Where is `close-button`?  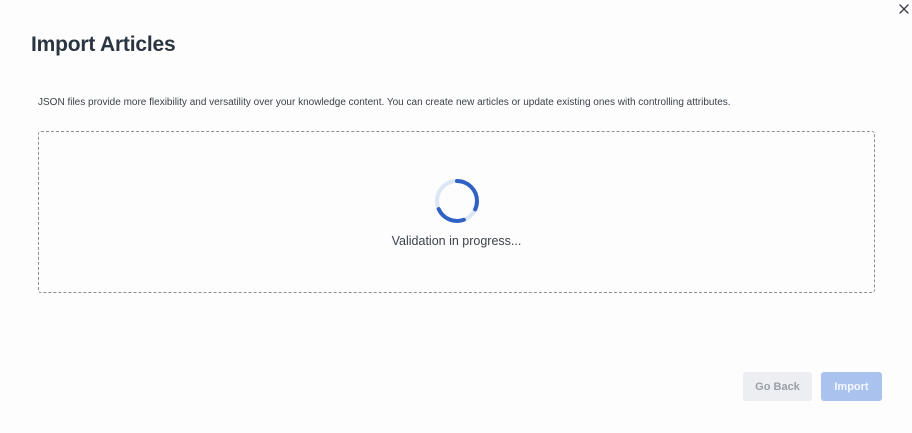
close-button is located at coordinates (904, 9).